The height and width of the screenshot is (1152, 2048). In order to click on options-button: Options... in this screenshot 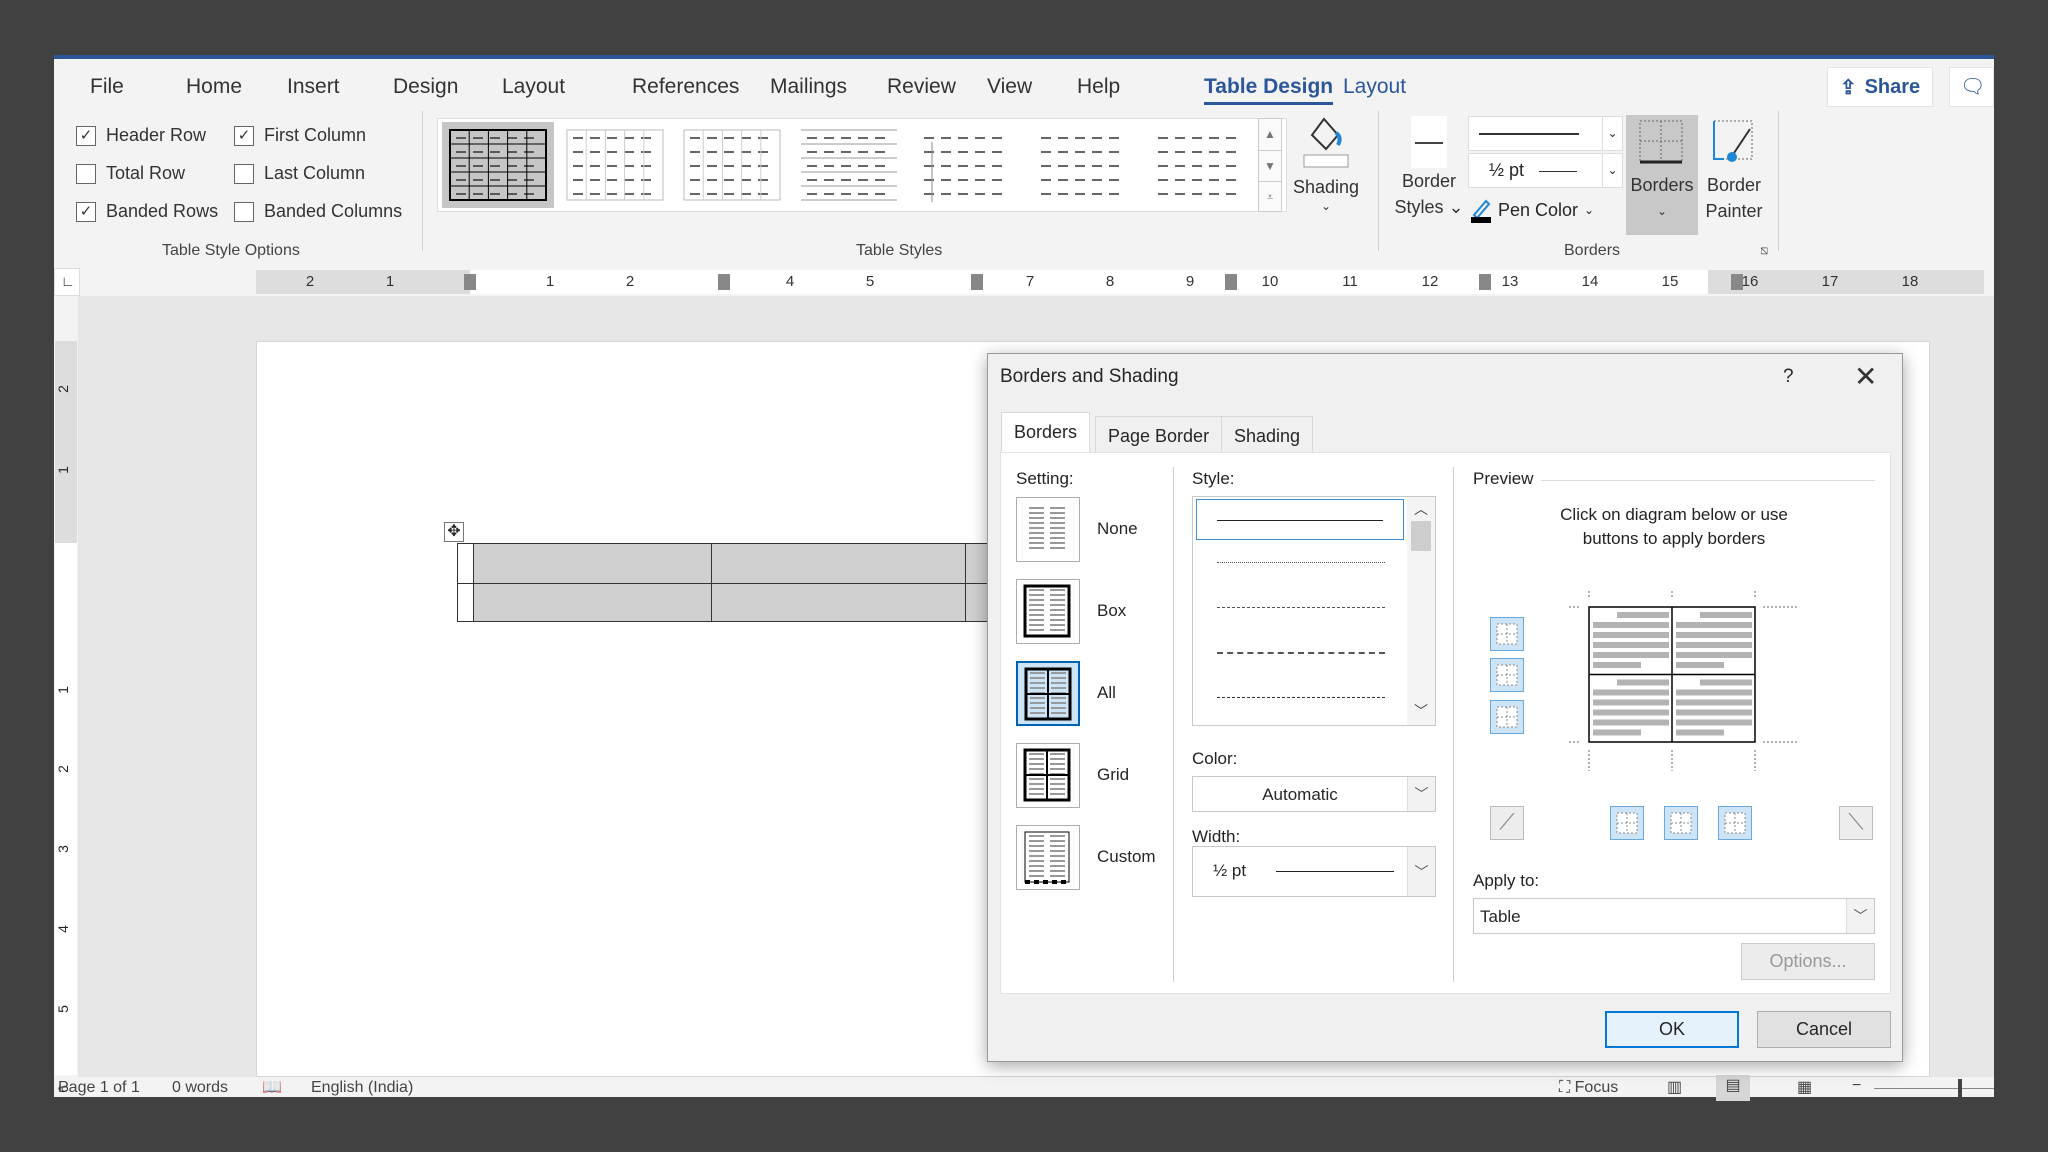, I will do `click(1808, 961)`.